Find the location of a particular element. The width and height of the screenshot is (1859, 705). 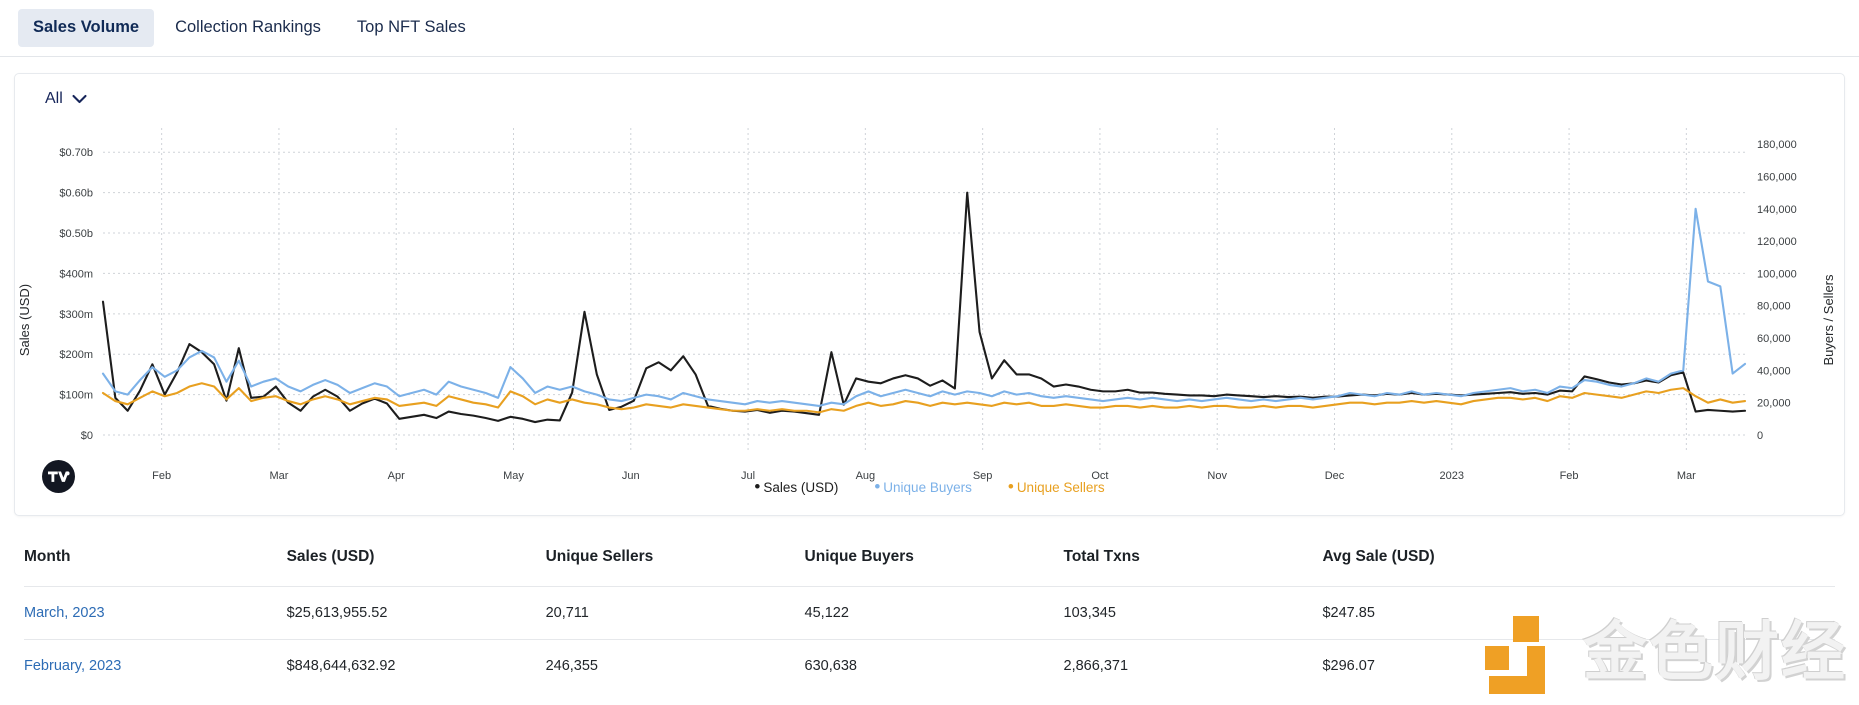

chart-y-axis-right-title: Buyers / Sellers is located at coordinates (1828, 320).